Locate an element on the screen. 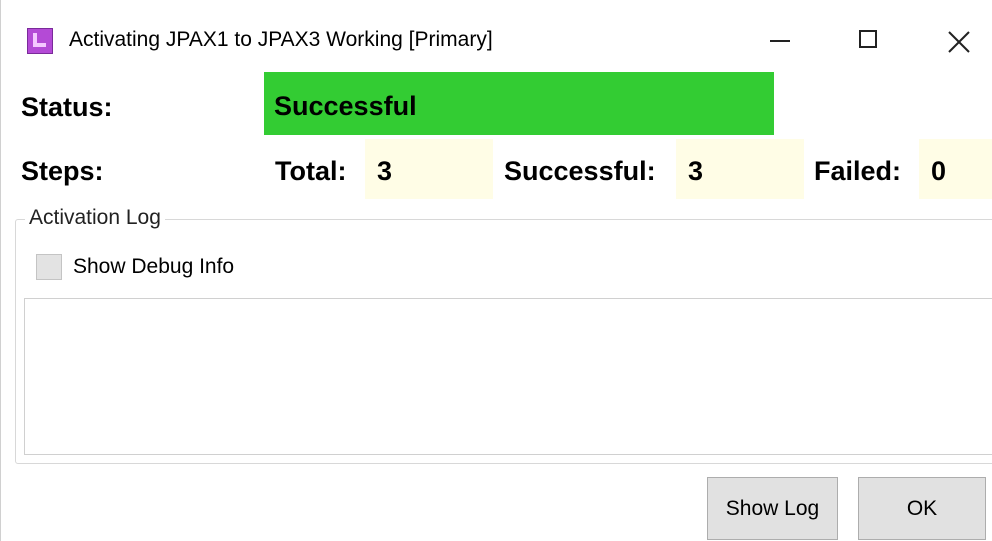  total-label: Total: is located at coordinates (311, 171).